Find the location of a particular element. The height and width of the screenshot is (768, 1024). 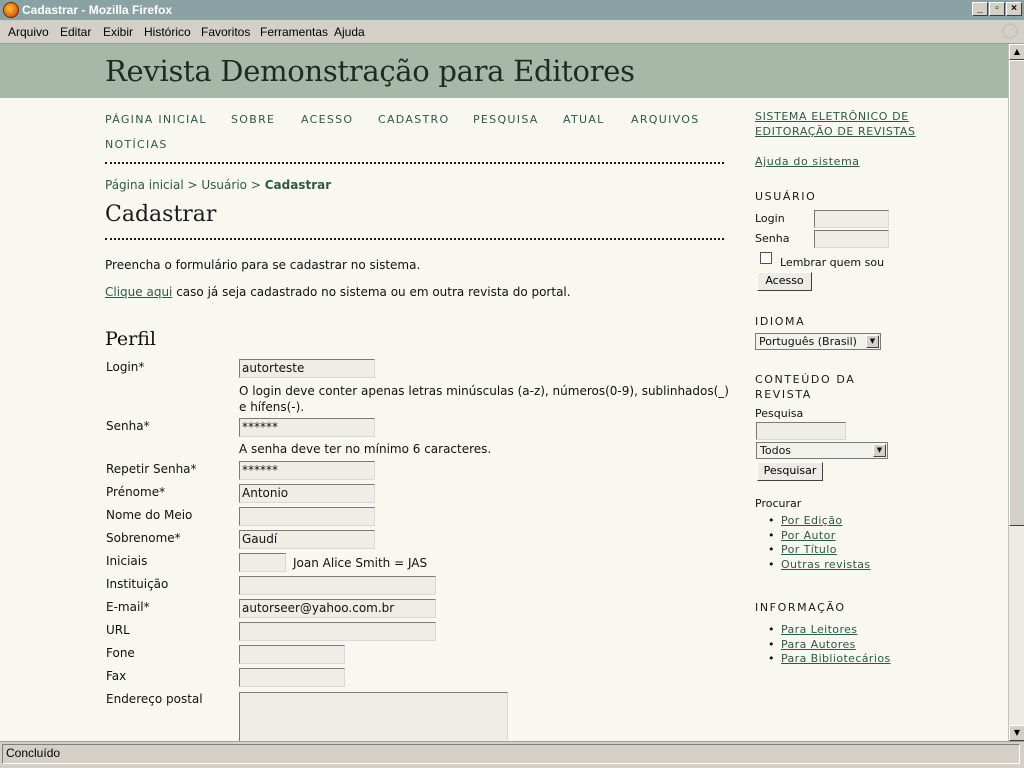

nav-cadastro: CADASTRO is located at coordinates (413, 119).